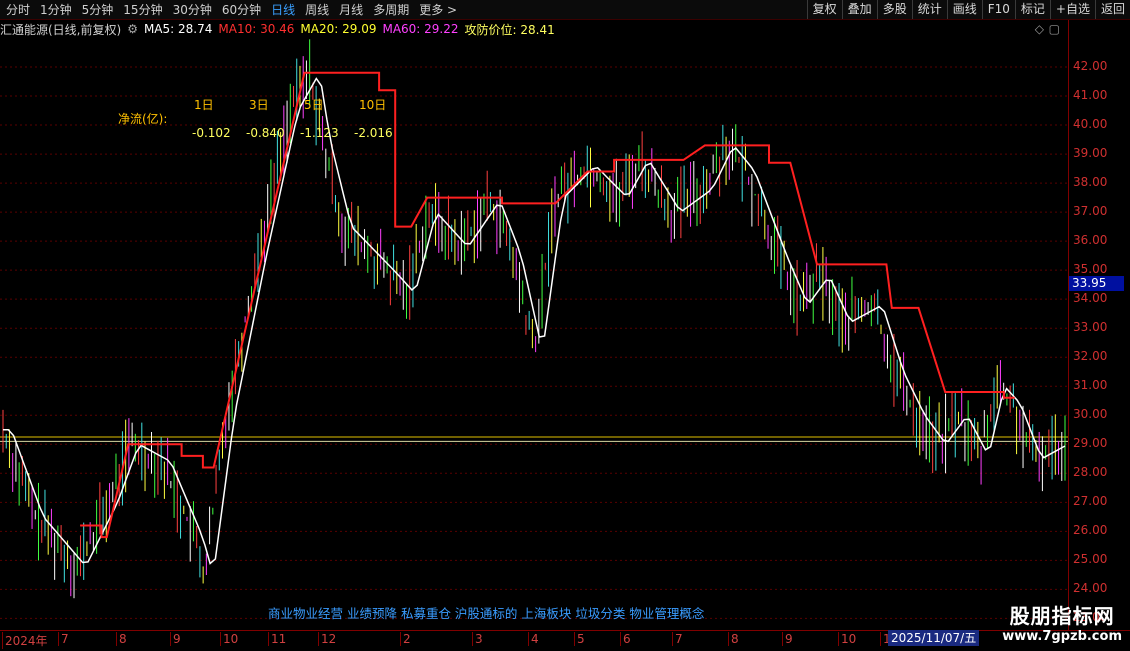  What do you see at coordinates (191, 9) in the screenshot?
I see `period-tab: 30分钟` at bounding box center [191, 9].